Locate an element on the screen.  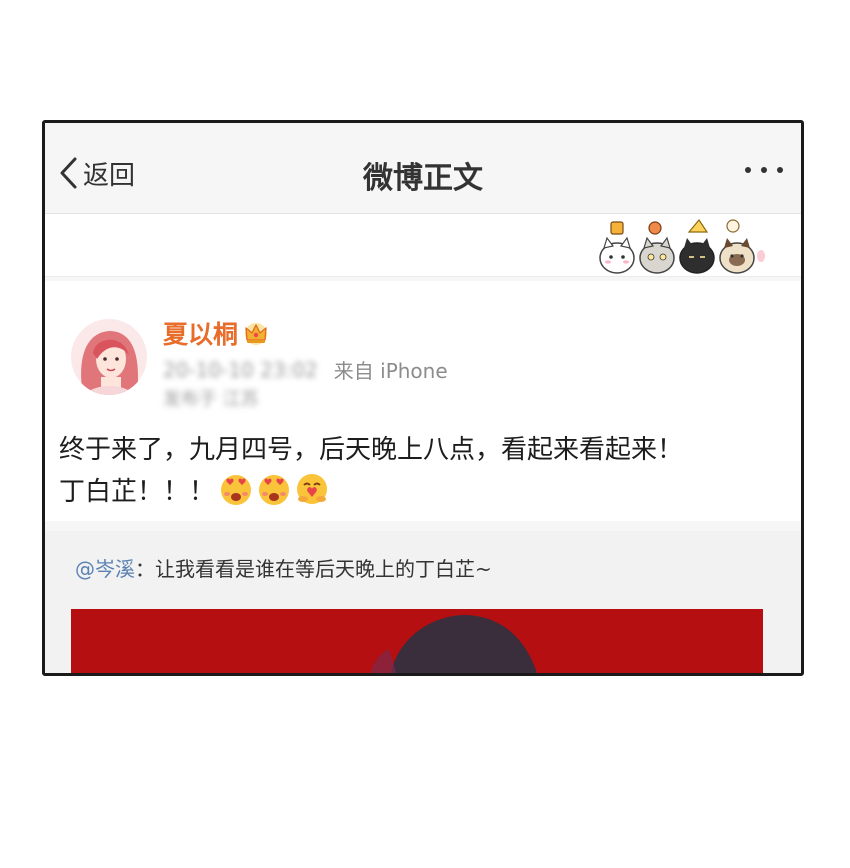
post-content: 终于来了，九月四号，后天晚上八点，看起来看起来！ 丁白芷！！！ is located at coordinates (426, 471).